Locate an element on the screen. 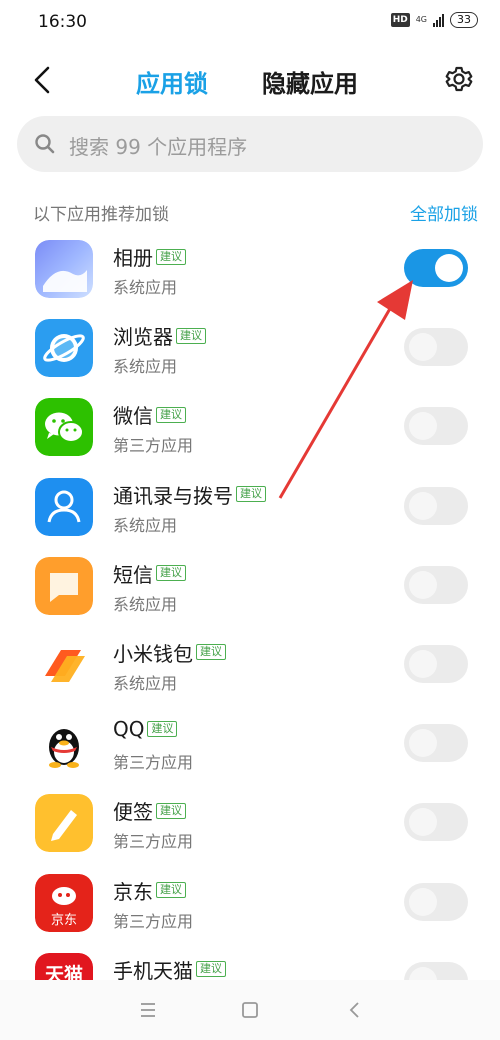  menu-icon is located at coordinates (148, 1010).